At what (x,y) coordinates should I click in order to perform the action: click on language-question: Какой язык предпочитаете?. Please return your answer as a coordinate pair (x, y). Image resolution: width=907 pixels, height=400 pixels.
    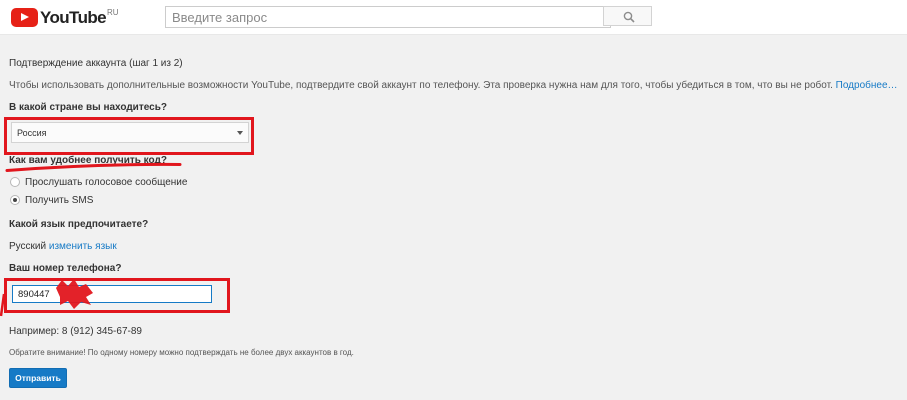
    Looking at the image, I should click on (79, 224).